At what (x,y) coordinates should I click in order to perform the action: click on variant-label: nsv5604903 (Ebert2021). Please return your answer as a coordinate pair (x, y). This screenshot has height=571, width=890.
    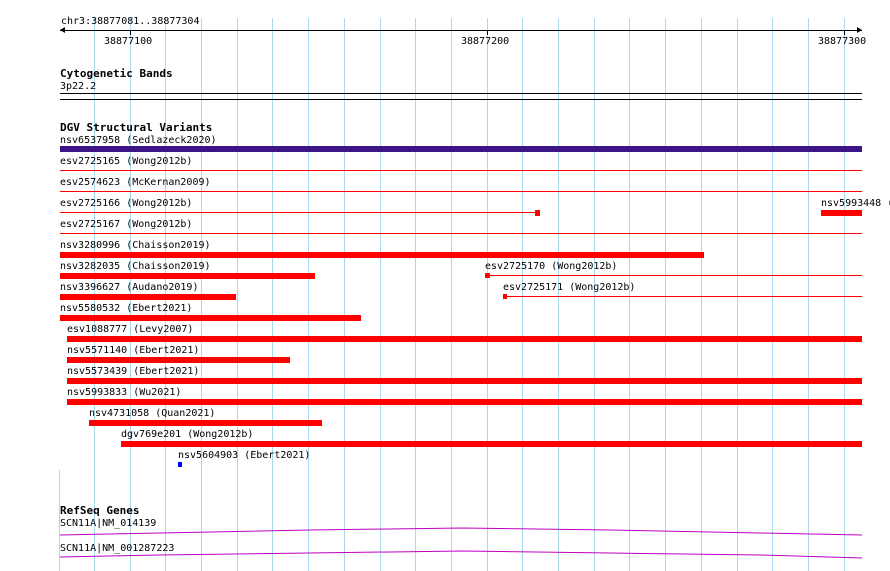
    Looking at the image, I should click on (244, 455).